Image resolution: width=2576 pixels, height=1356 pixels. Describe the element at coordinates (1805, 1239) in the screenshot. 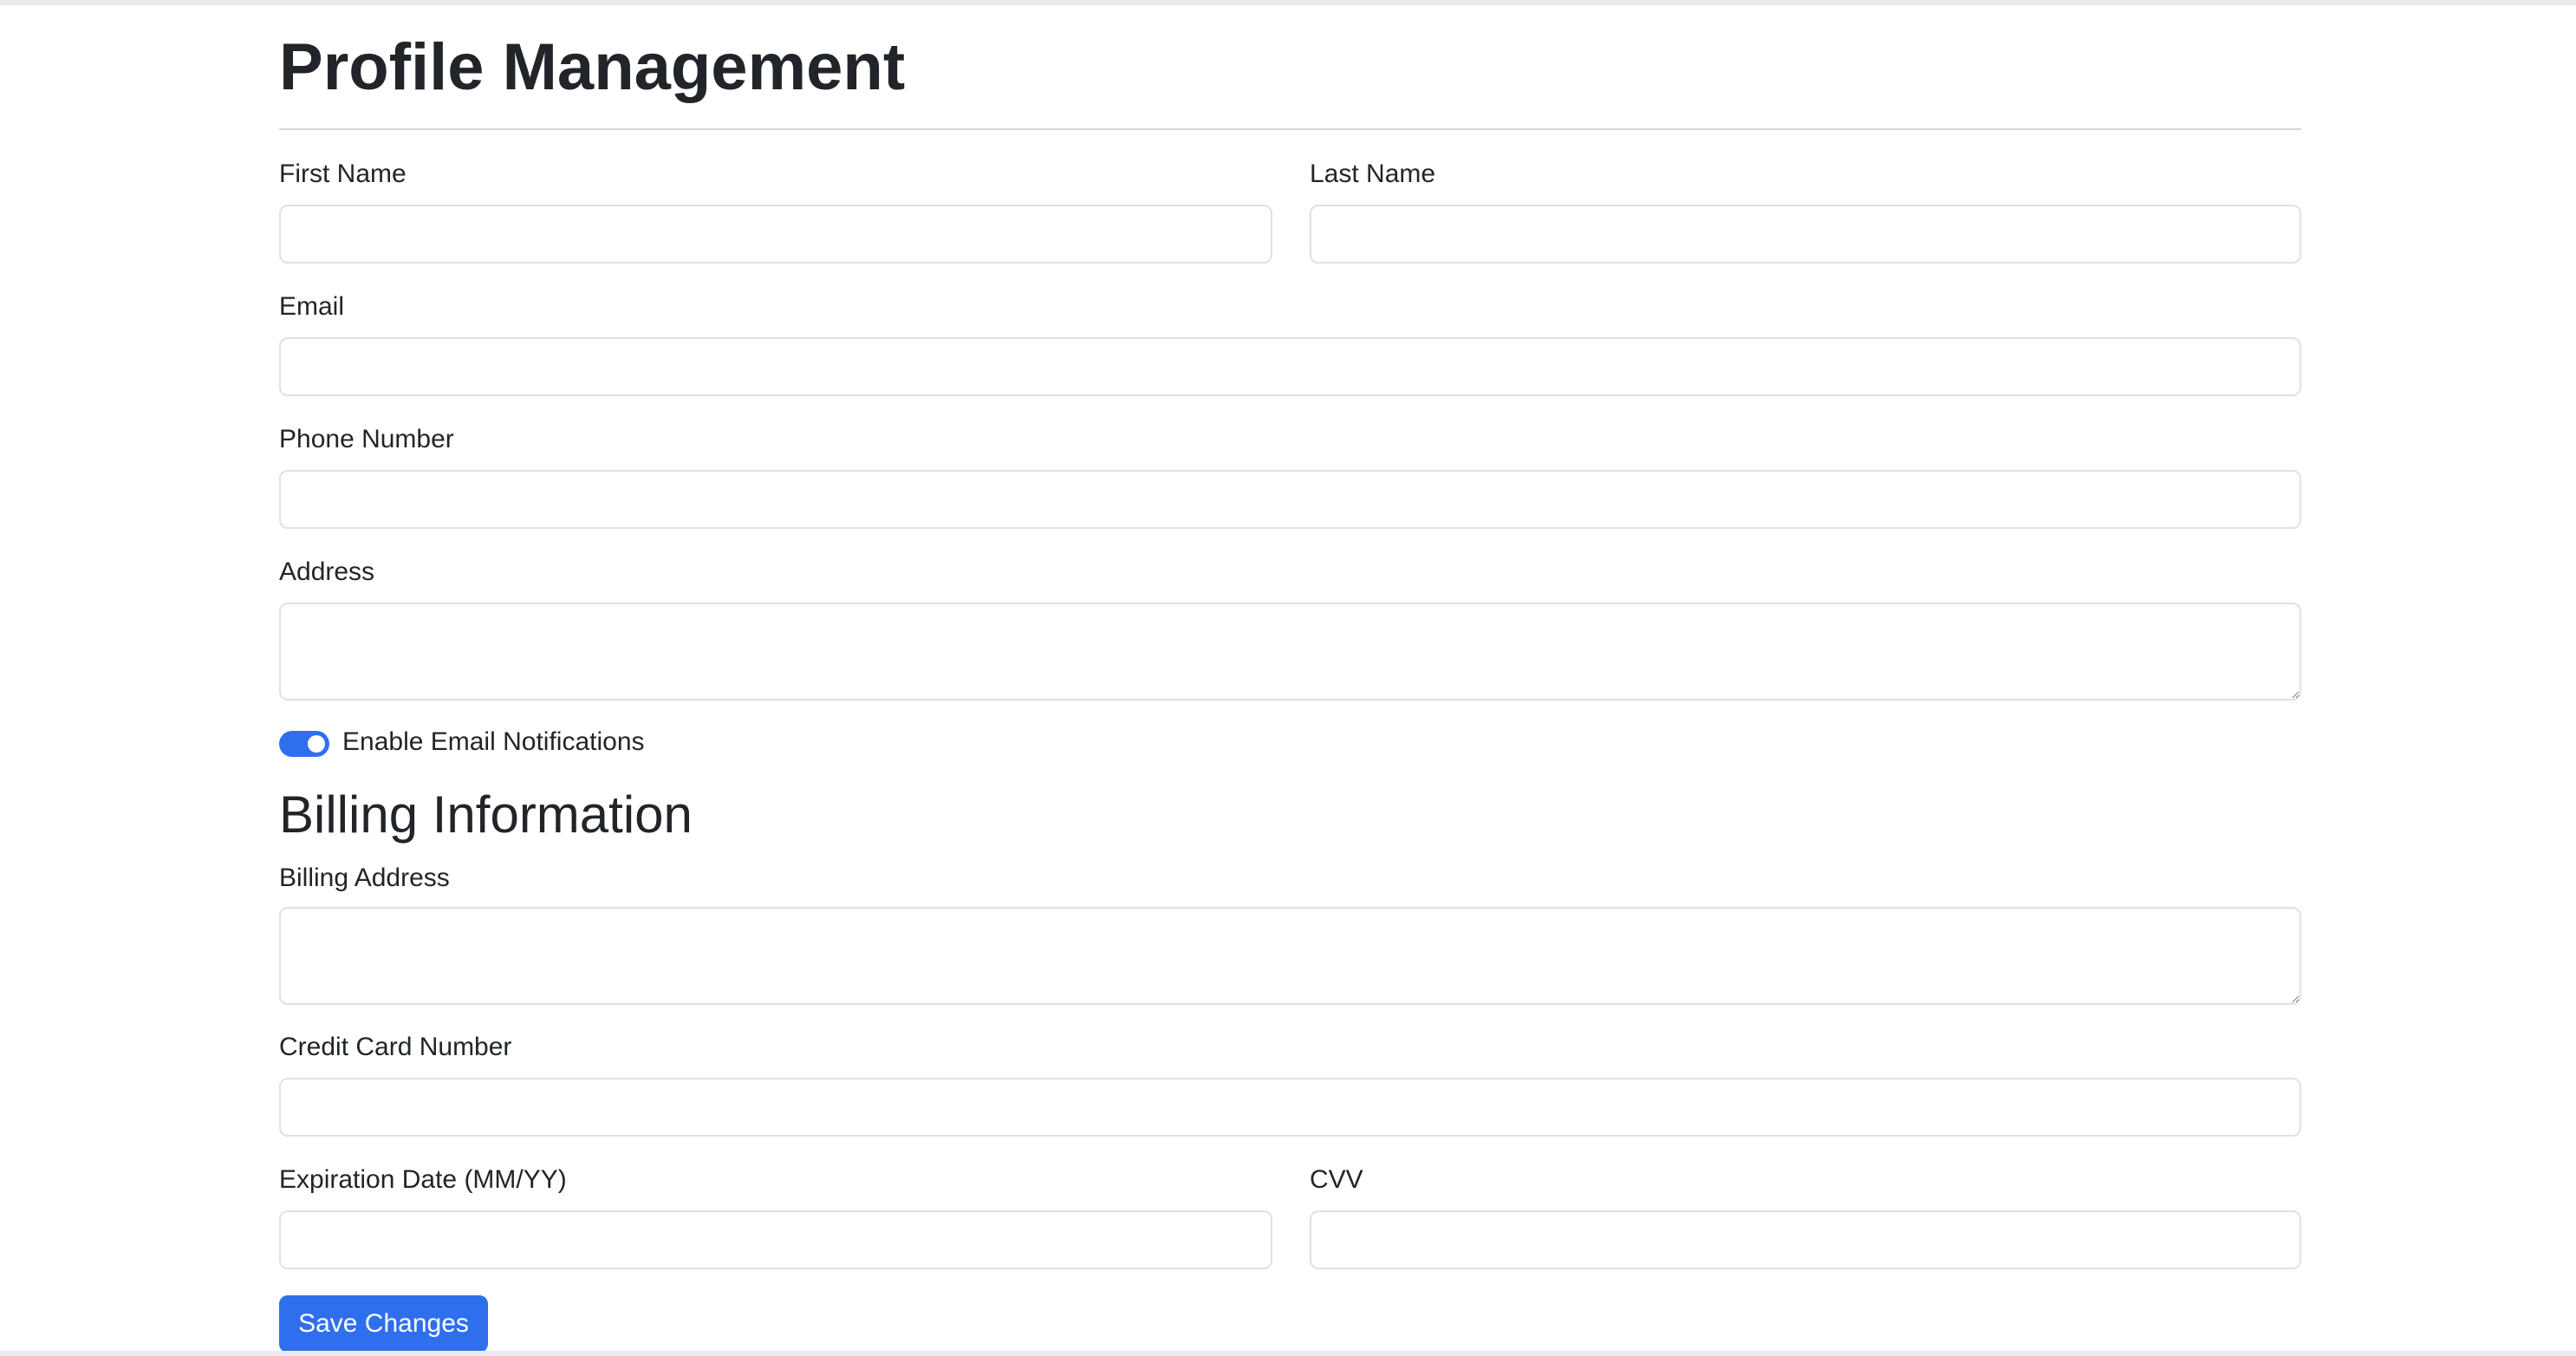

I see `cvv-input` at that location.